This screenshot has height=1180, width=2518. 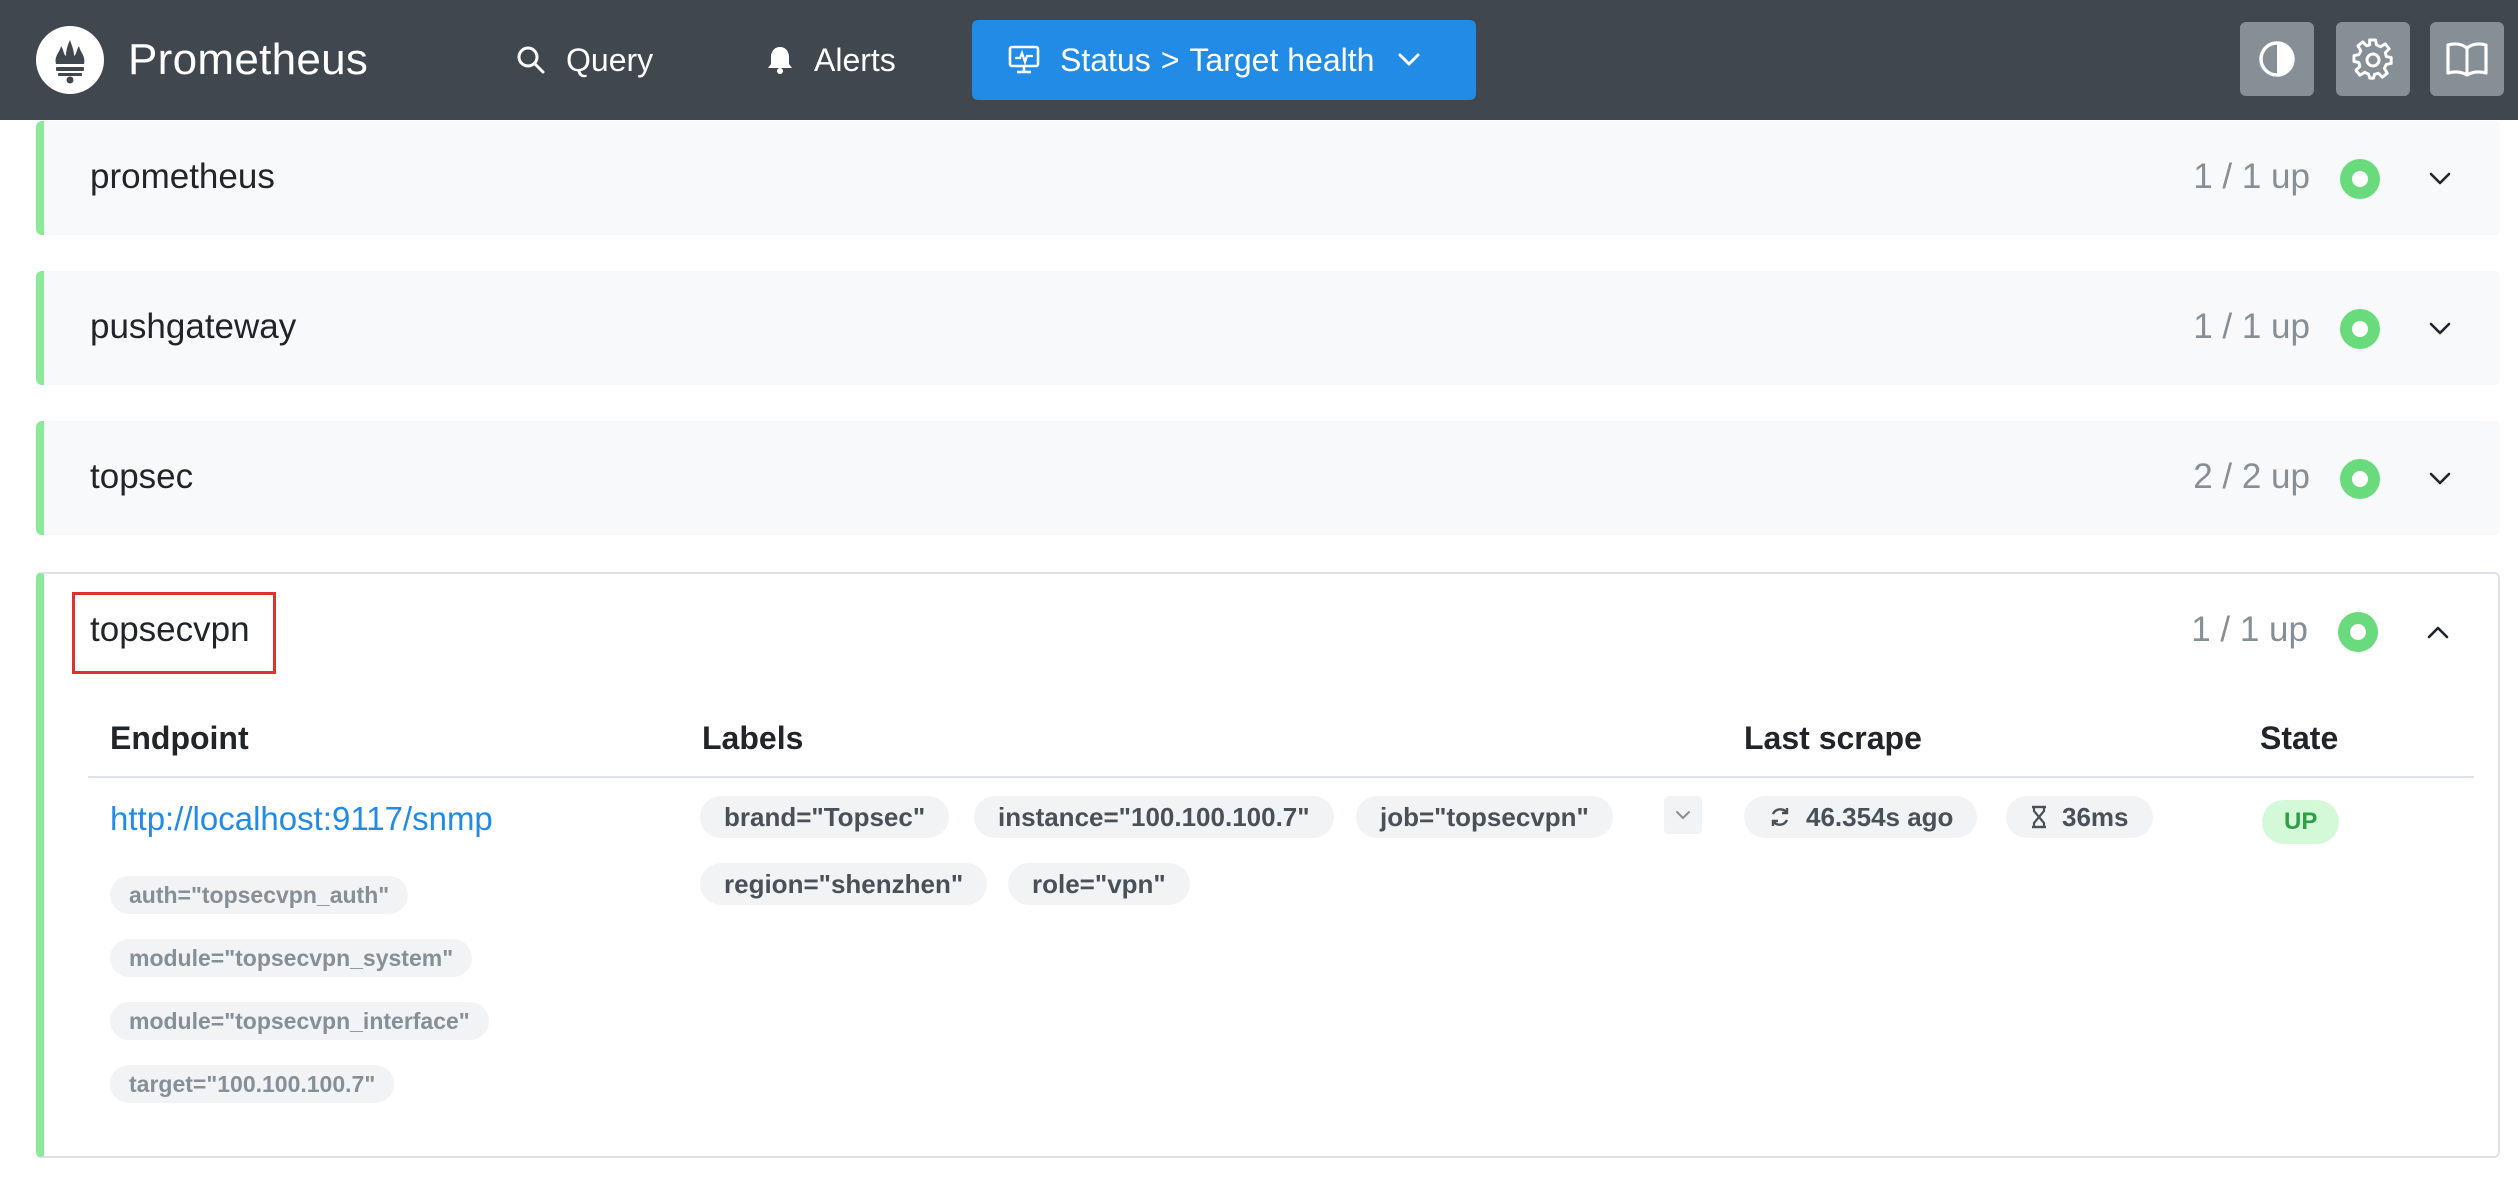 I want to click on pool-pushgateway: pushgateway 1 / 1 up, so click(x=1268, y=328).